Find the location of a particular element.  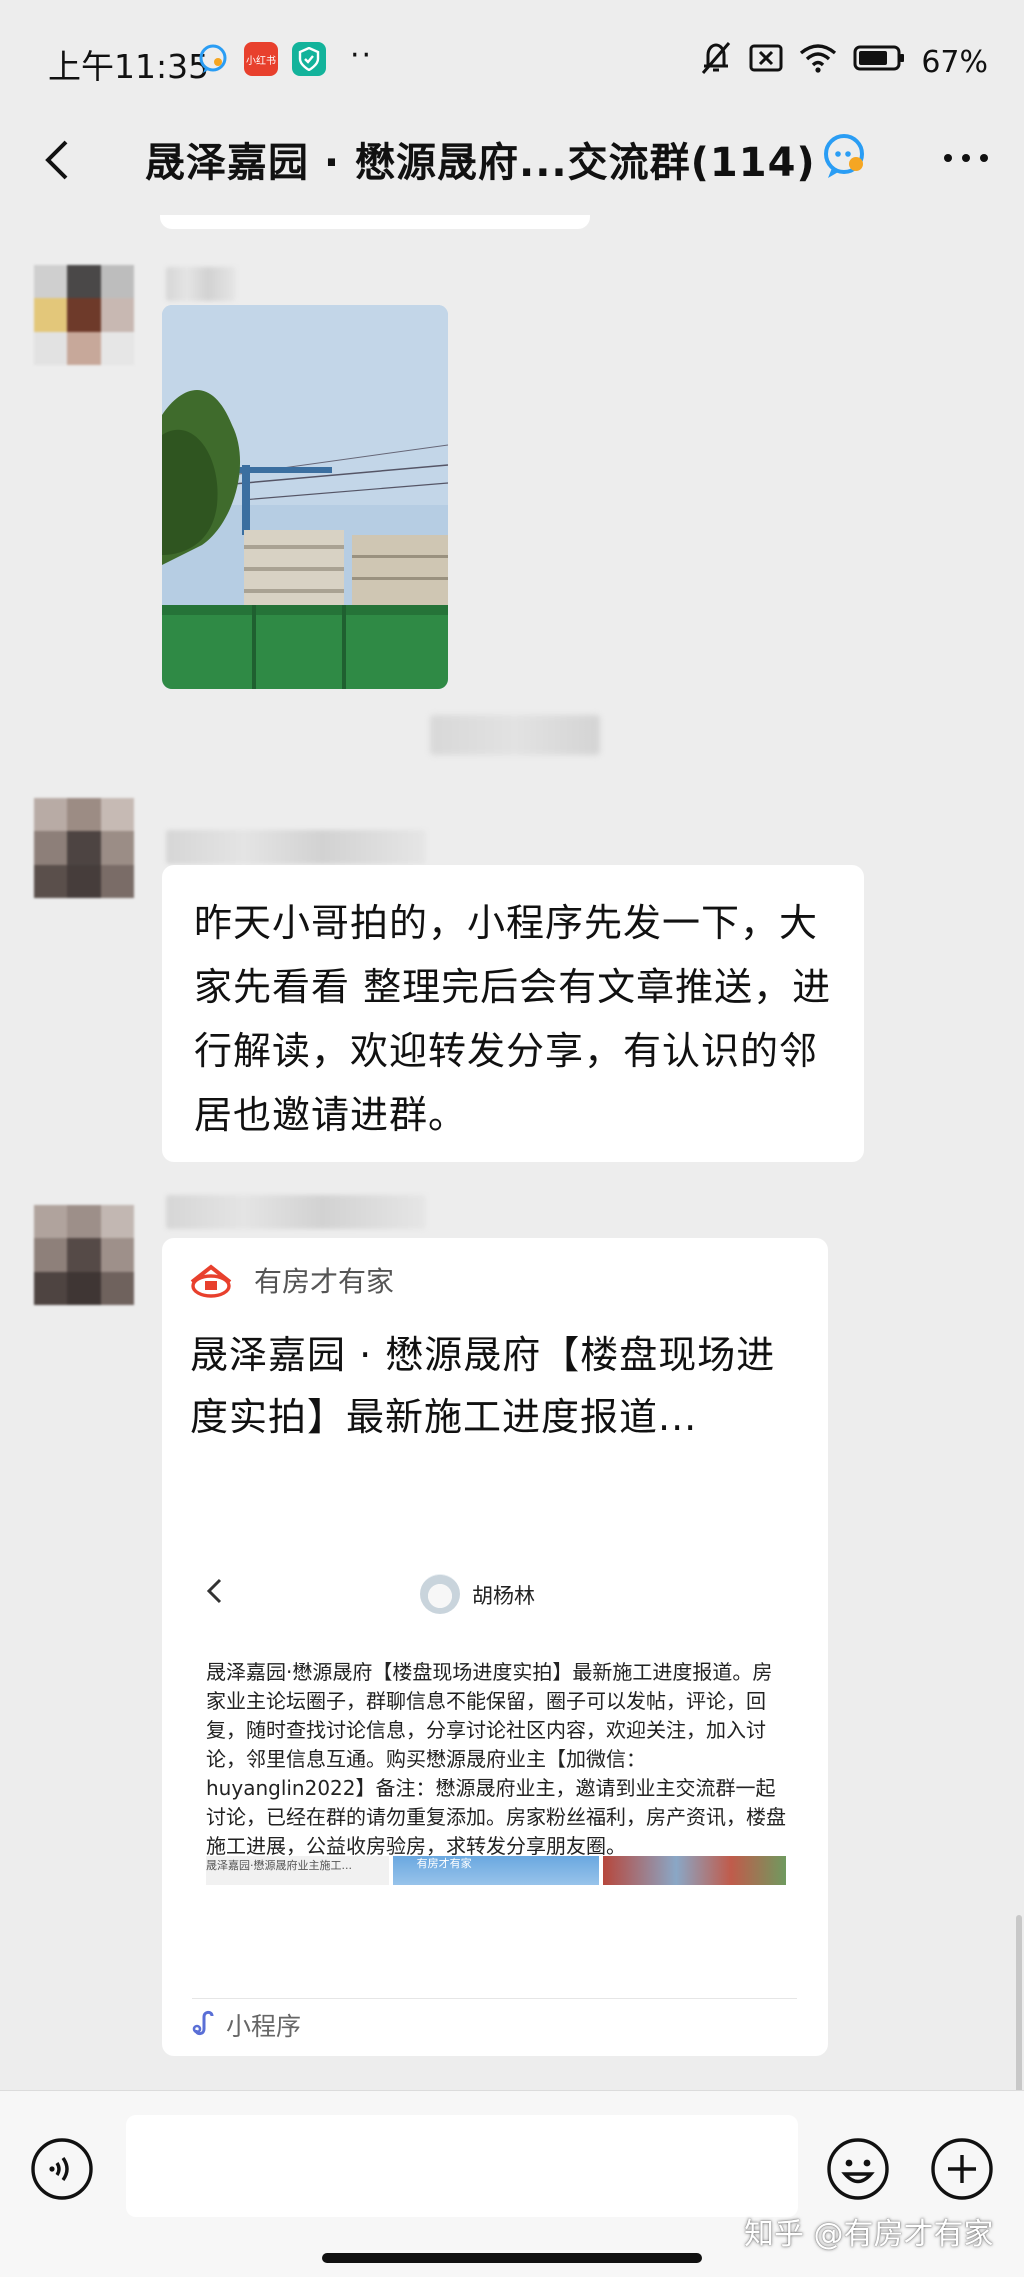

group-chat-icon is located at coordinates (846, 156).